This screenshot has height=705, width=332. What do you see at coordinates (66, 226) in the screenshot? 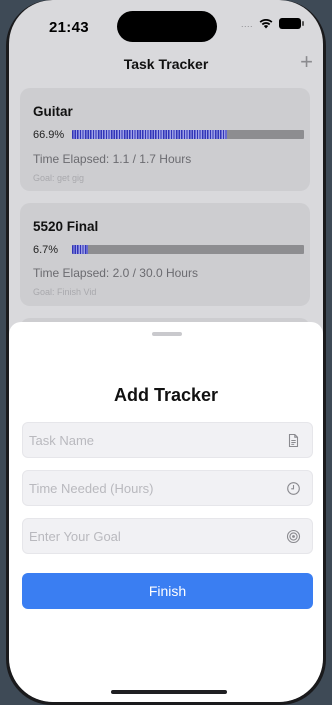
I see `tracker-title: 5520 Final` at bounding box center [66, 226].